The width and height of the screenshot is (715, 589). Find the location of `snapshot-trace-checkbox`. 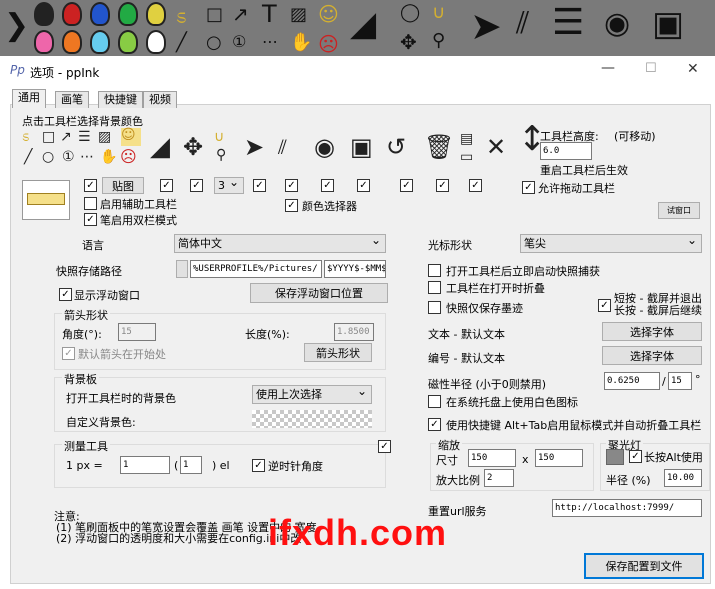

snapshot-trace-checkbox is located at coordinates (434, 307).